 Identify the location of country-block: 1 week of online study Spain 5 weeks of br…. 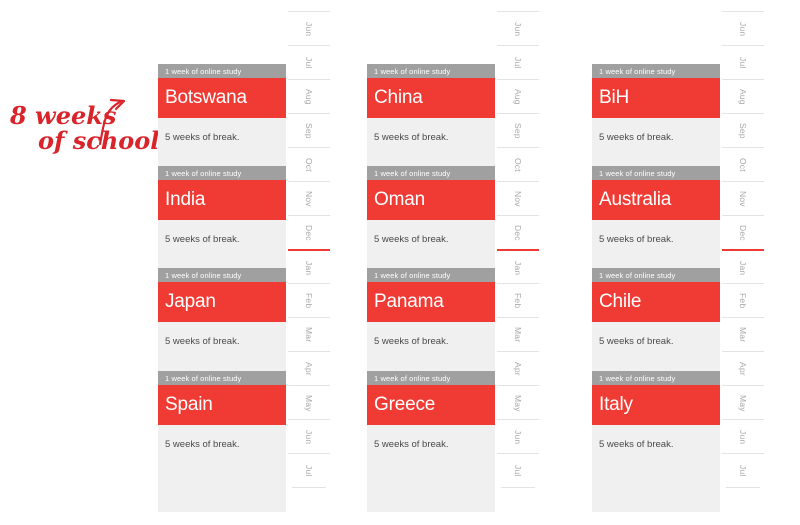
(222, 441).